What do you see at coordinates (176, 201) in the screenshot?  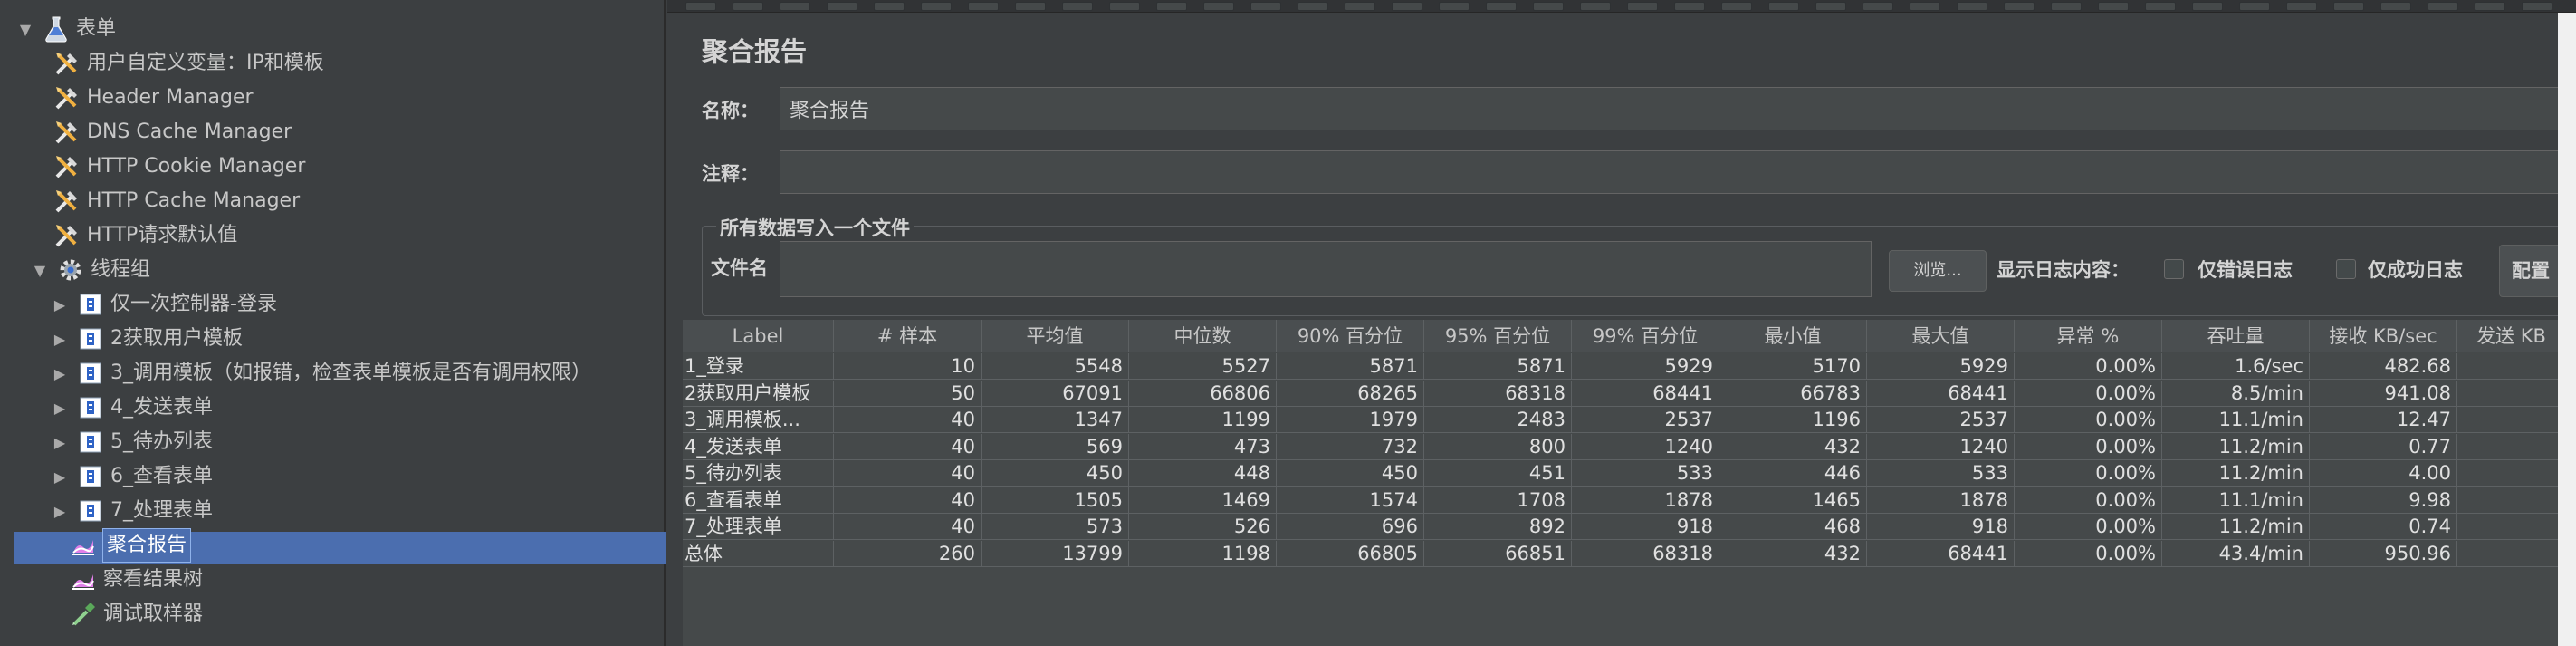 I see `tree-item: HTTP Cache Manager` at bounding box center [176, 201].